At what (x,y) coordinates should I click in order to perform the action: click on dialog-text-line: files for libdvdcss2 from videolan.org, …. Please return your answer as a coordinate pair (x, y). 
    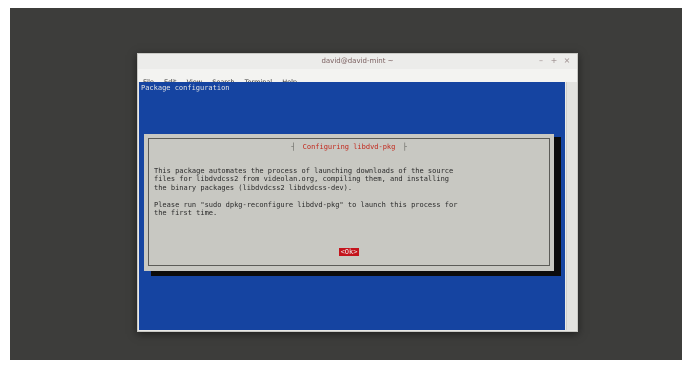
    Looking at the image, I should click on (302, 179).